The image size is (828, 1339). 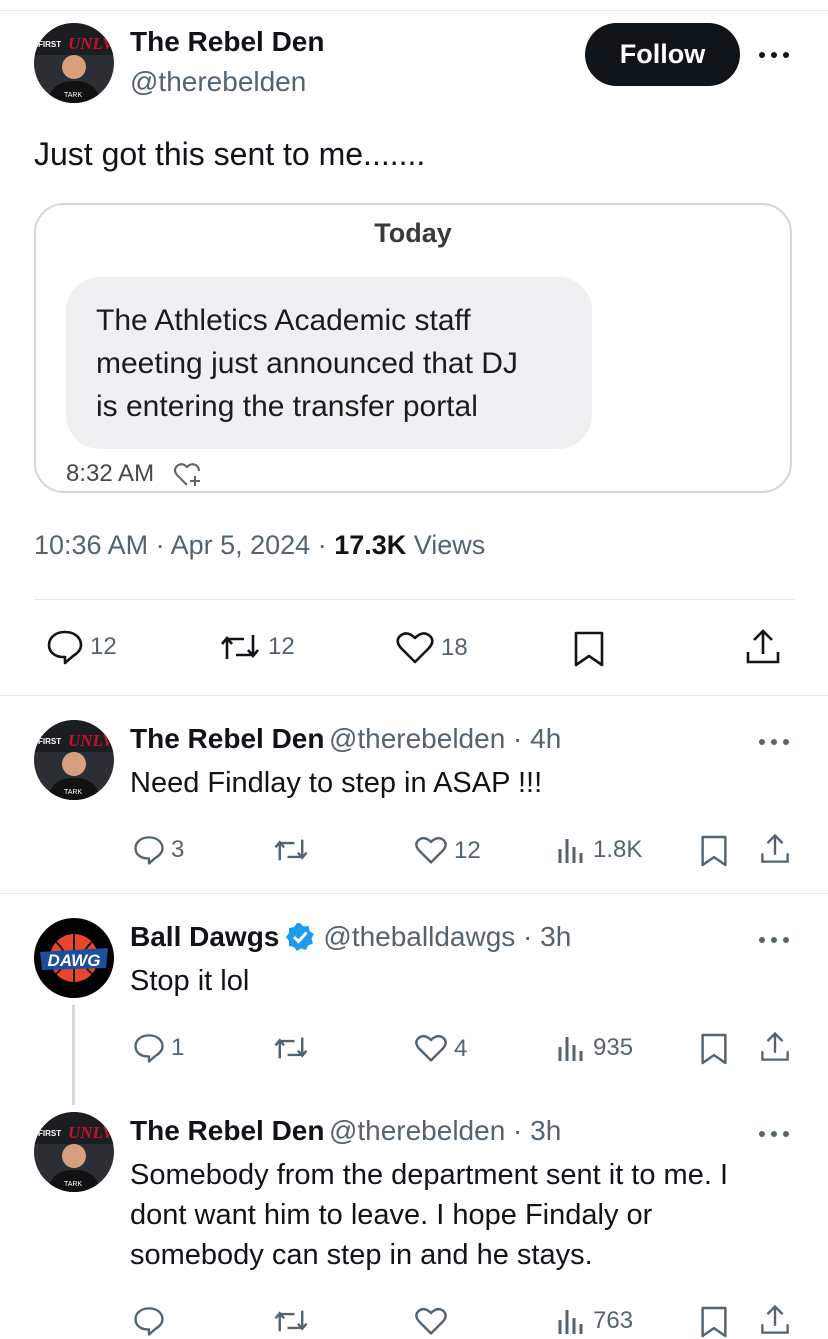 What do you see at coordinates (188, 475) in the screenshot?
I see `heart-plus-icon` at bounding box center [188, 475].